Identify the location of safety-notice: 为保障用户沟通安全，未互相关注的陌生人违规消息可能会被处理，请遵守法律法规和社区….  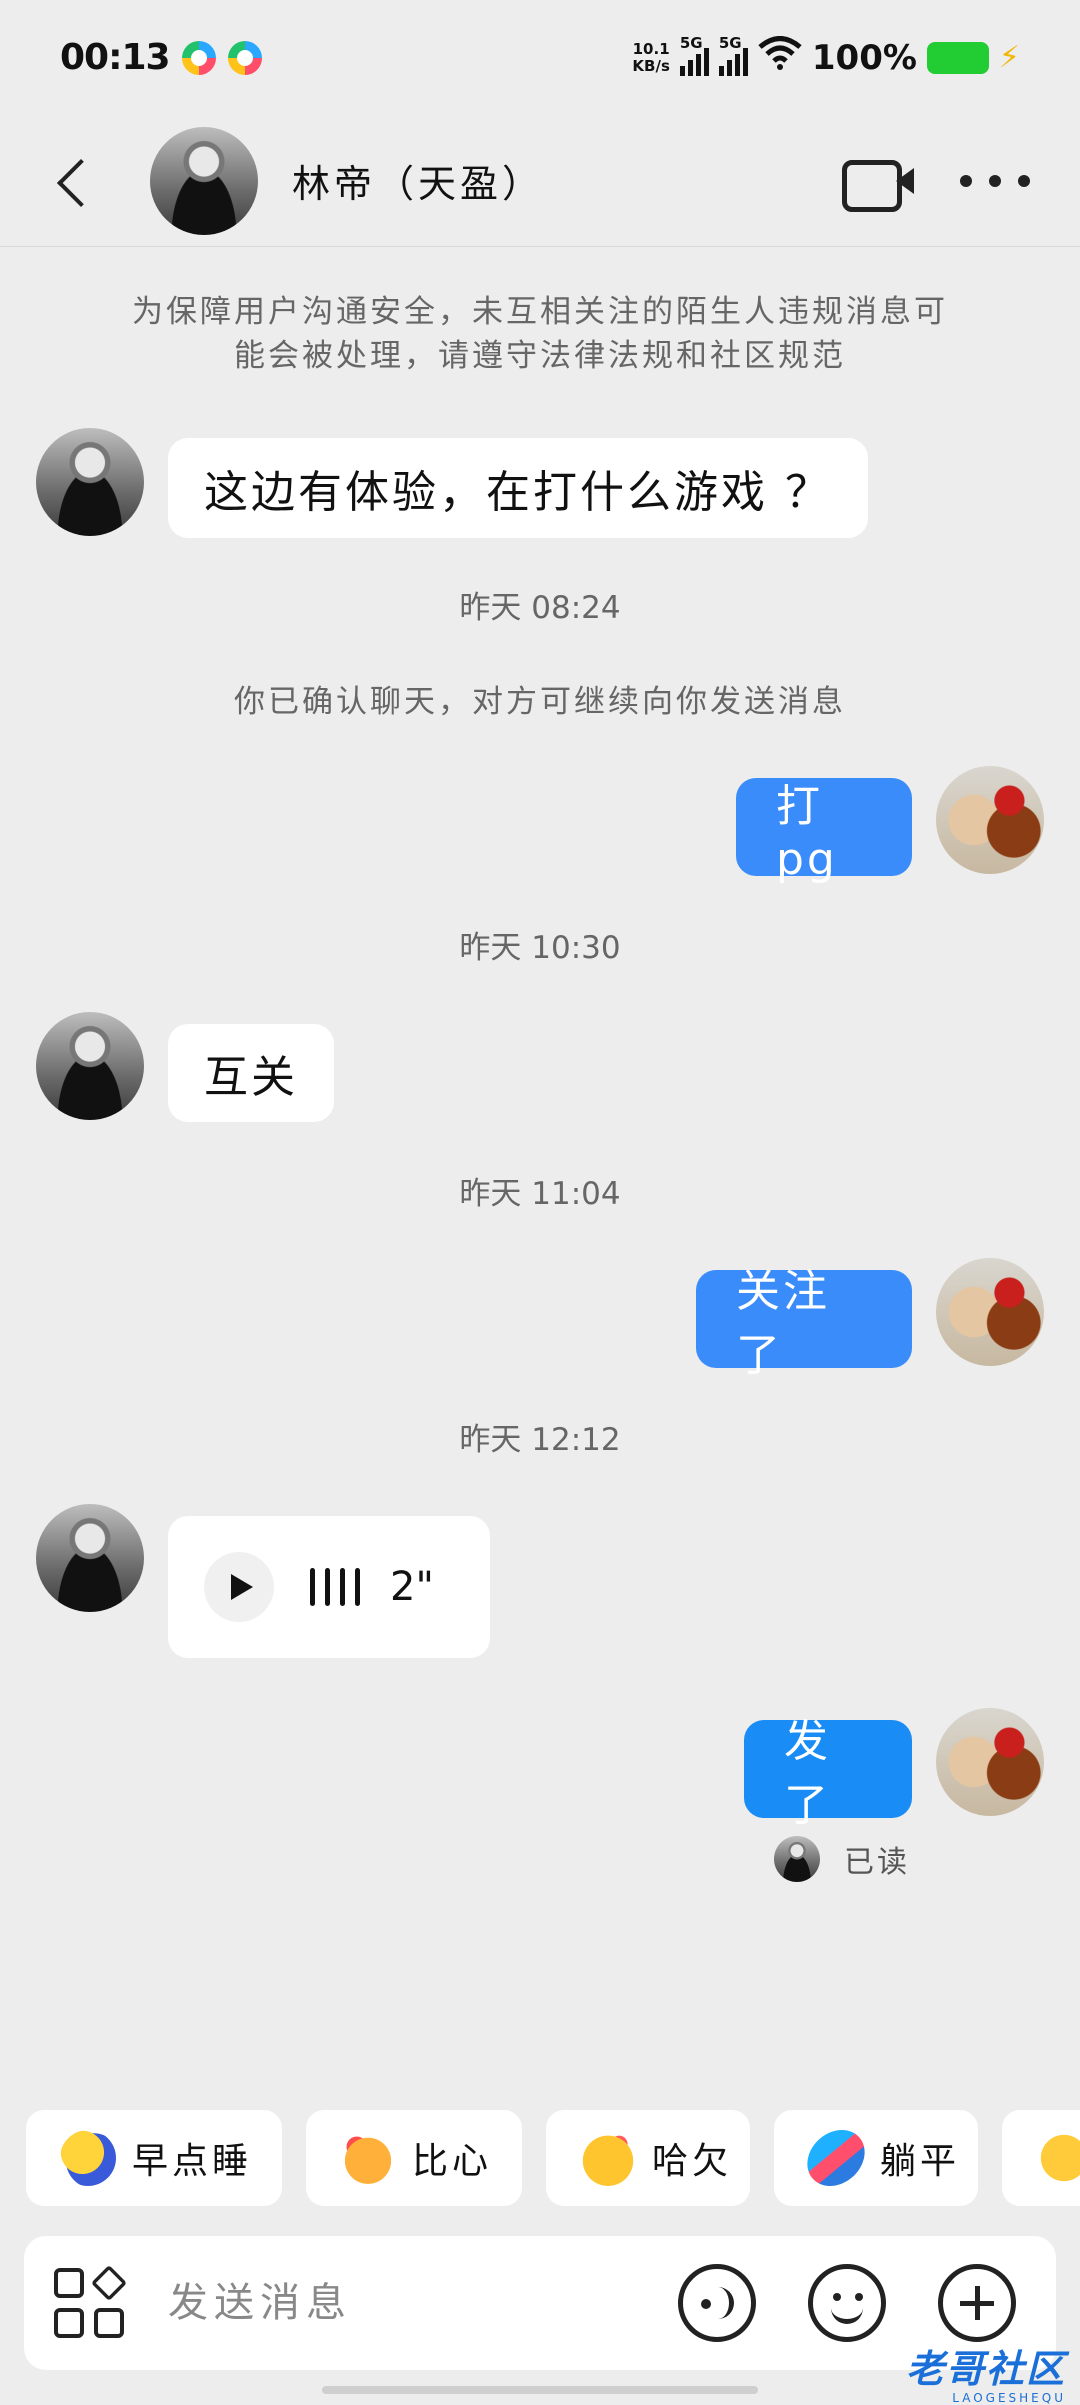
(540, 334).